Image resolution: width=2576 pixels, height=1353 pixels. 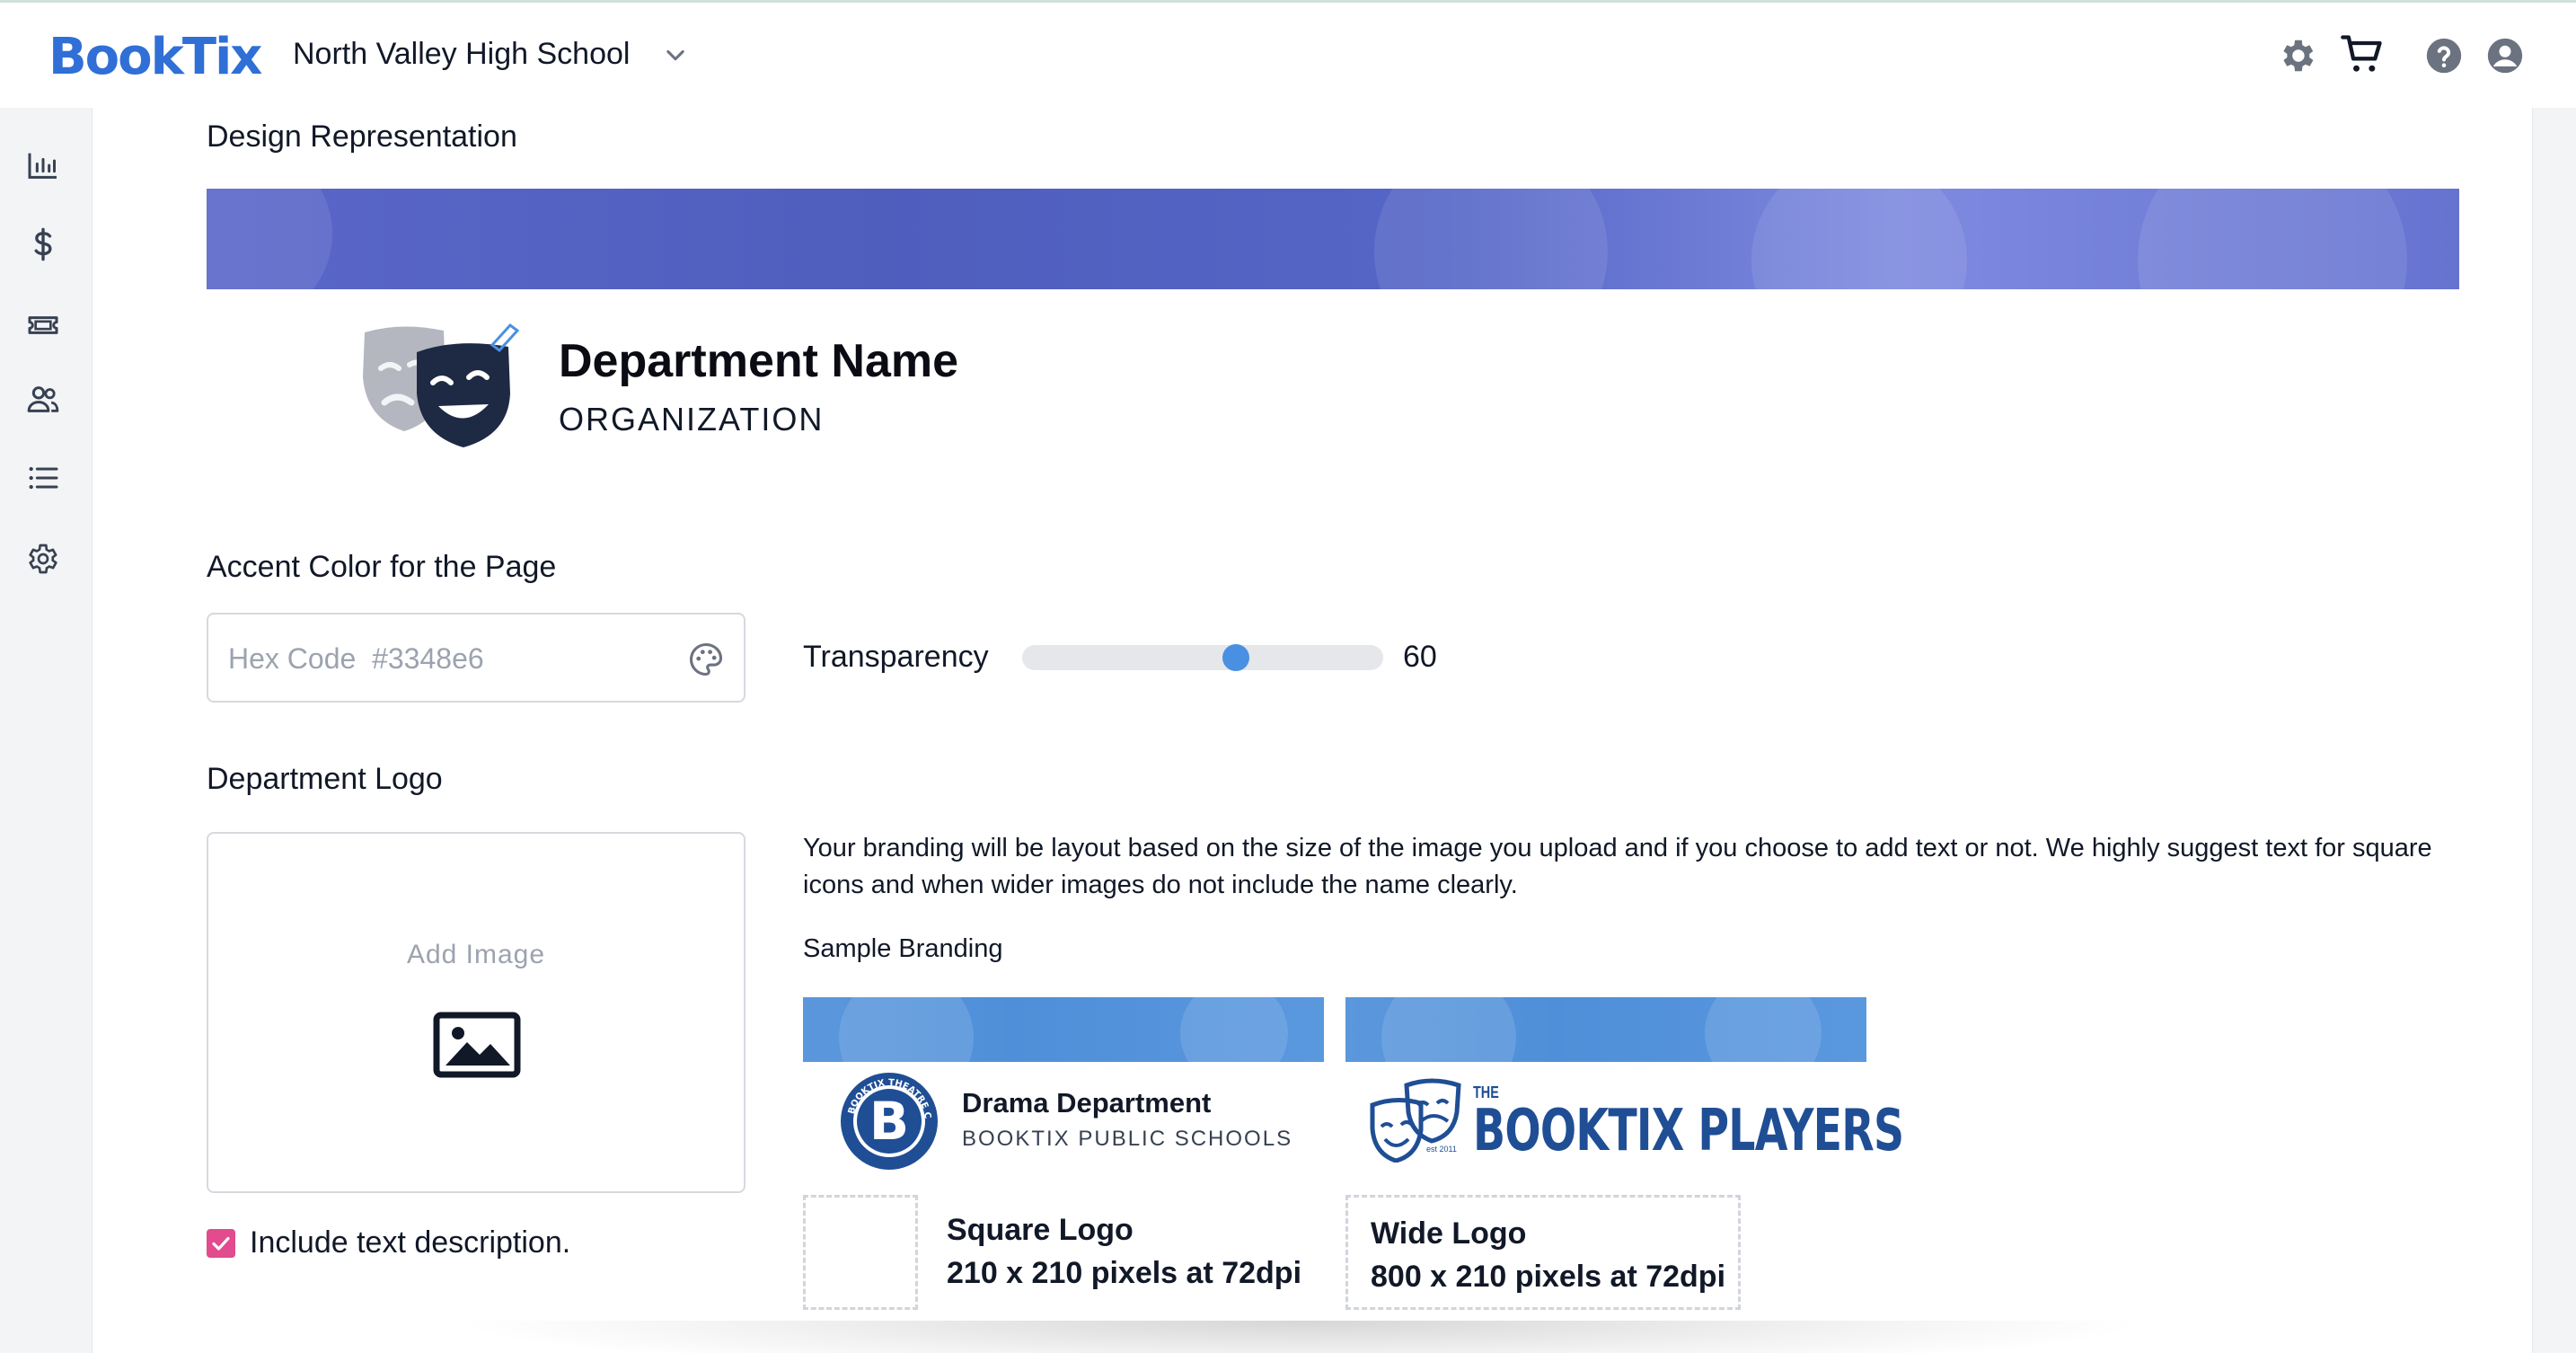 I want to click on users-icon, so click(x=43, y=399).